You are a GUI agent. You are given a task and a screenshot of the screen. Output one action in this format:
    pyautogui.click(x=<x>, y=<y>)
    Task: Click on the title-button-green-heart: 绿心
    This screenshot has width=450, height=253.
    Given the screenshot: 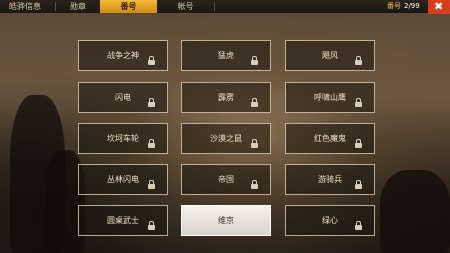 What is the action you would take?
    pyautogui.click(x=330, y=220)
    